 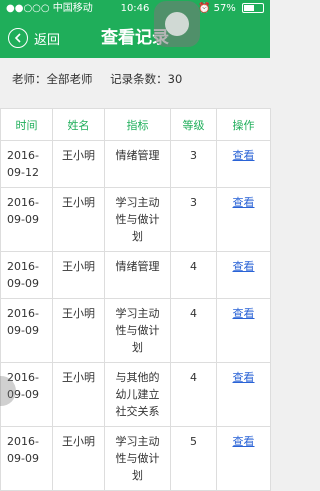 What do you see at coordinates (177, 24) in the screenshot?
I see `assistive-touch-button` at bounding box center [177, 24].